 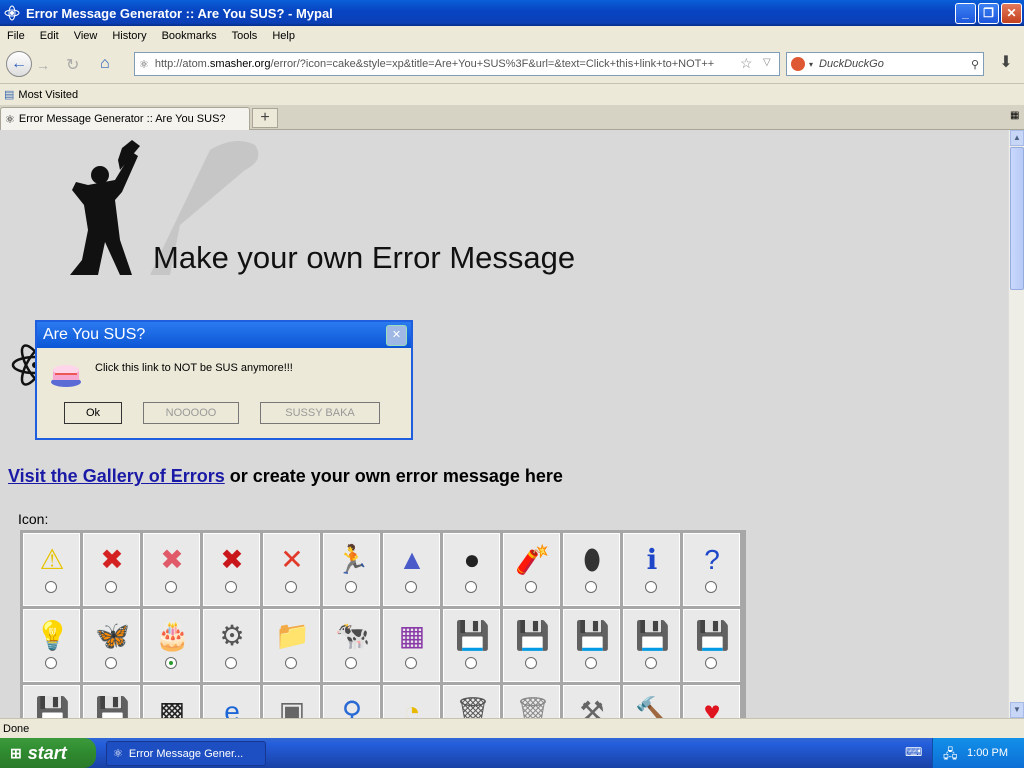 What do you see at coordinates (51, 645) in the screenshot?
I see `icon-option-cell: 💡` at bounding box center [51, 645].